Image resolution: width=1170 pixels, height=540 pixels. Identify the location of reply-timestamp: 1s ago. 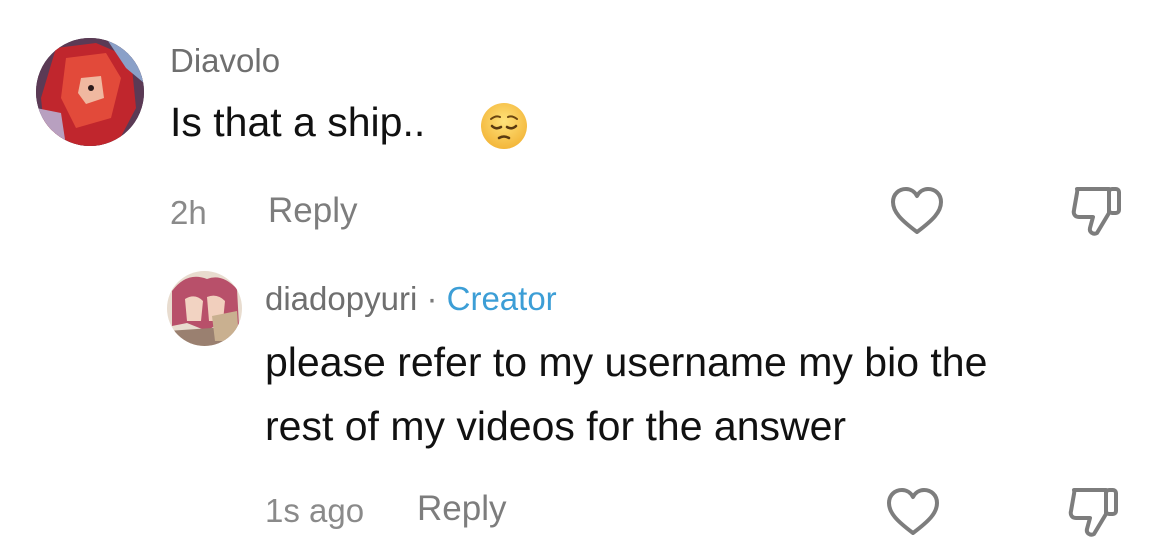
(315, 510).